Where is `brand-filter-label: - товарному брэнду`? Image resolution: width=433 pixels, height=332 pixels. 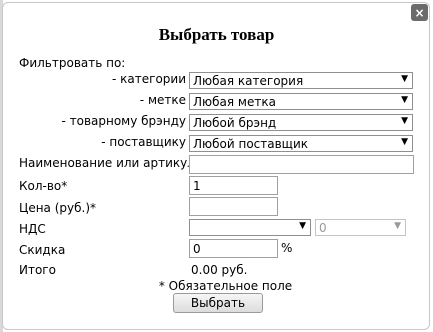 brand-filter-label: - товарному брэнду is located at coordinates (123, 121).